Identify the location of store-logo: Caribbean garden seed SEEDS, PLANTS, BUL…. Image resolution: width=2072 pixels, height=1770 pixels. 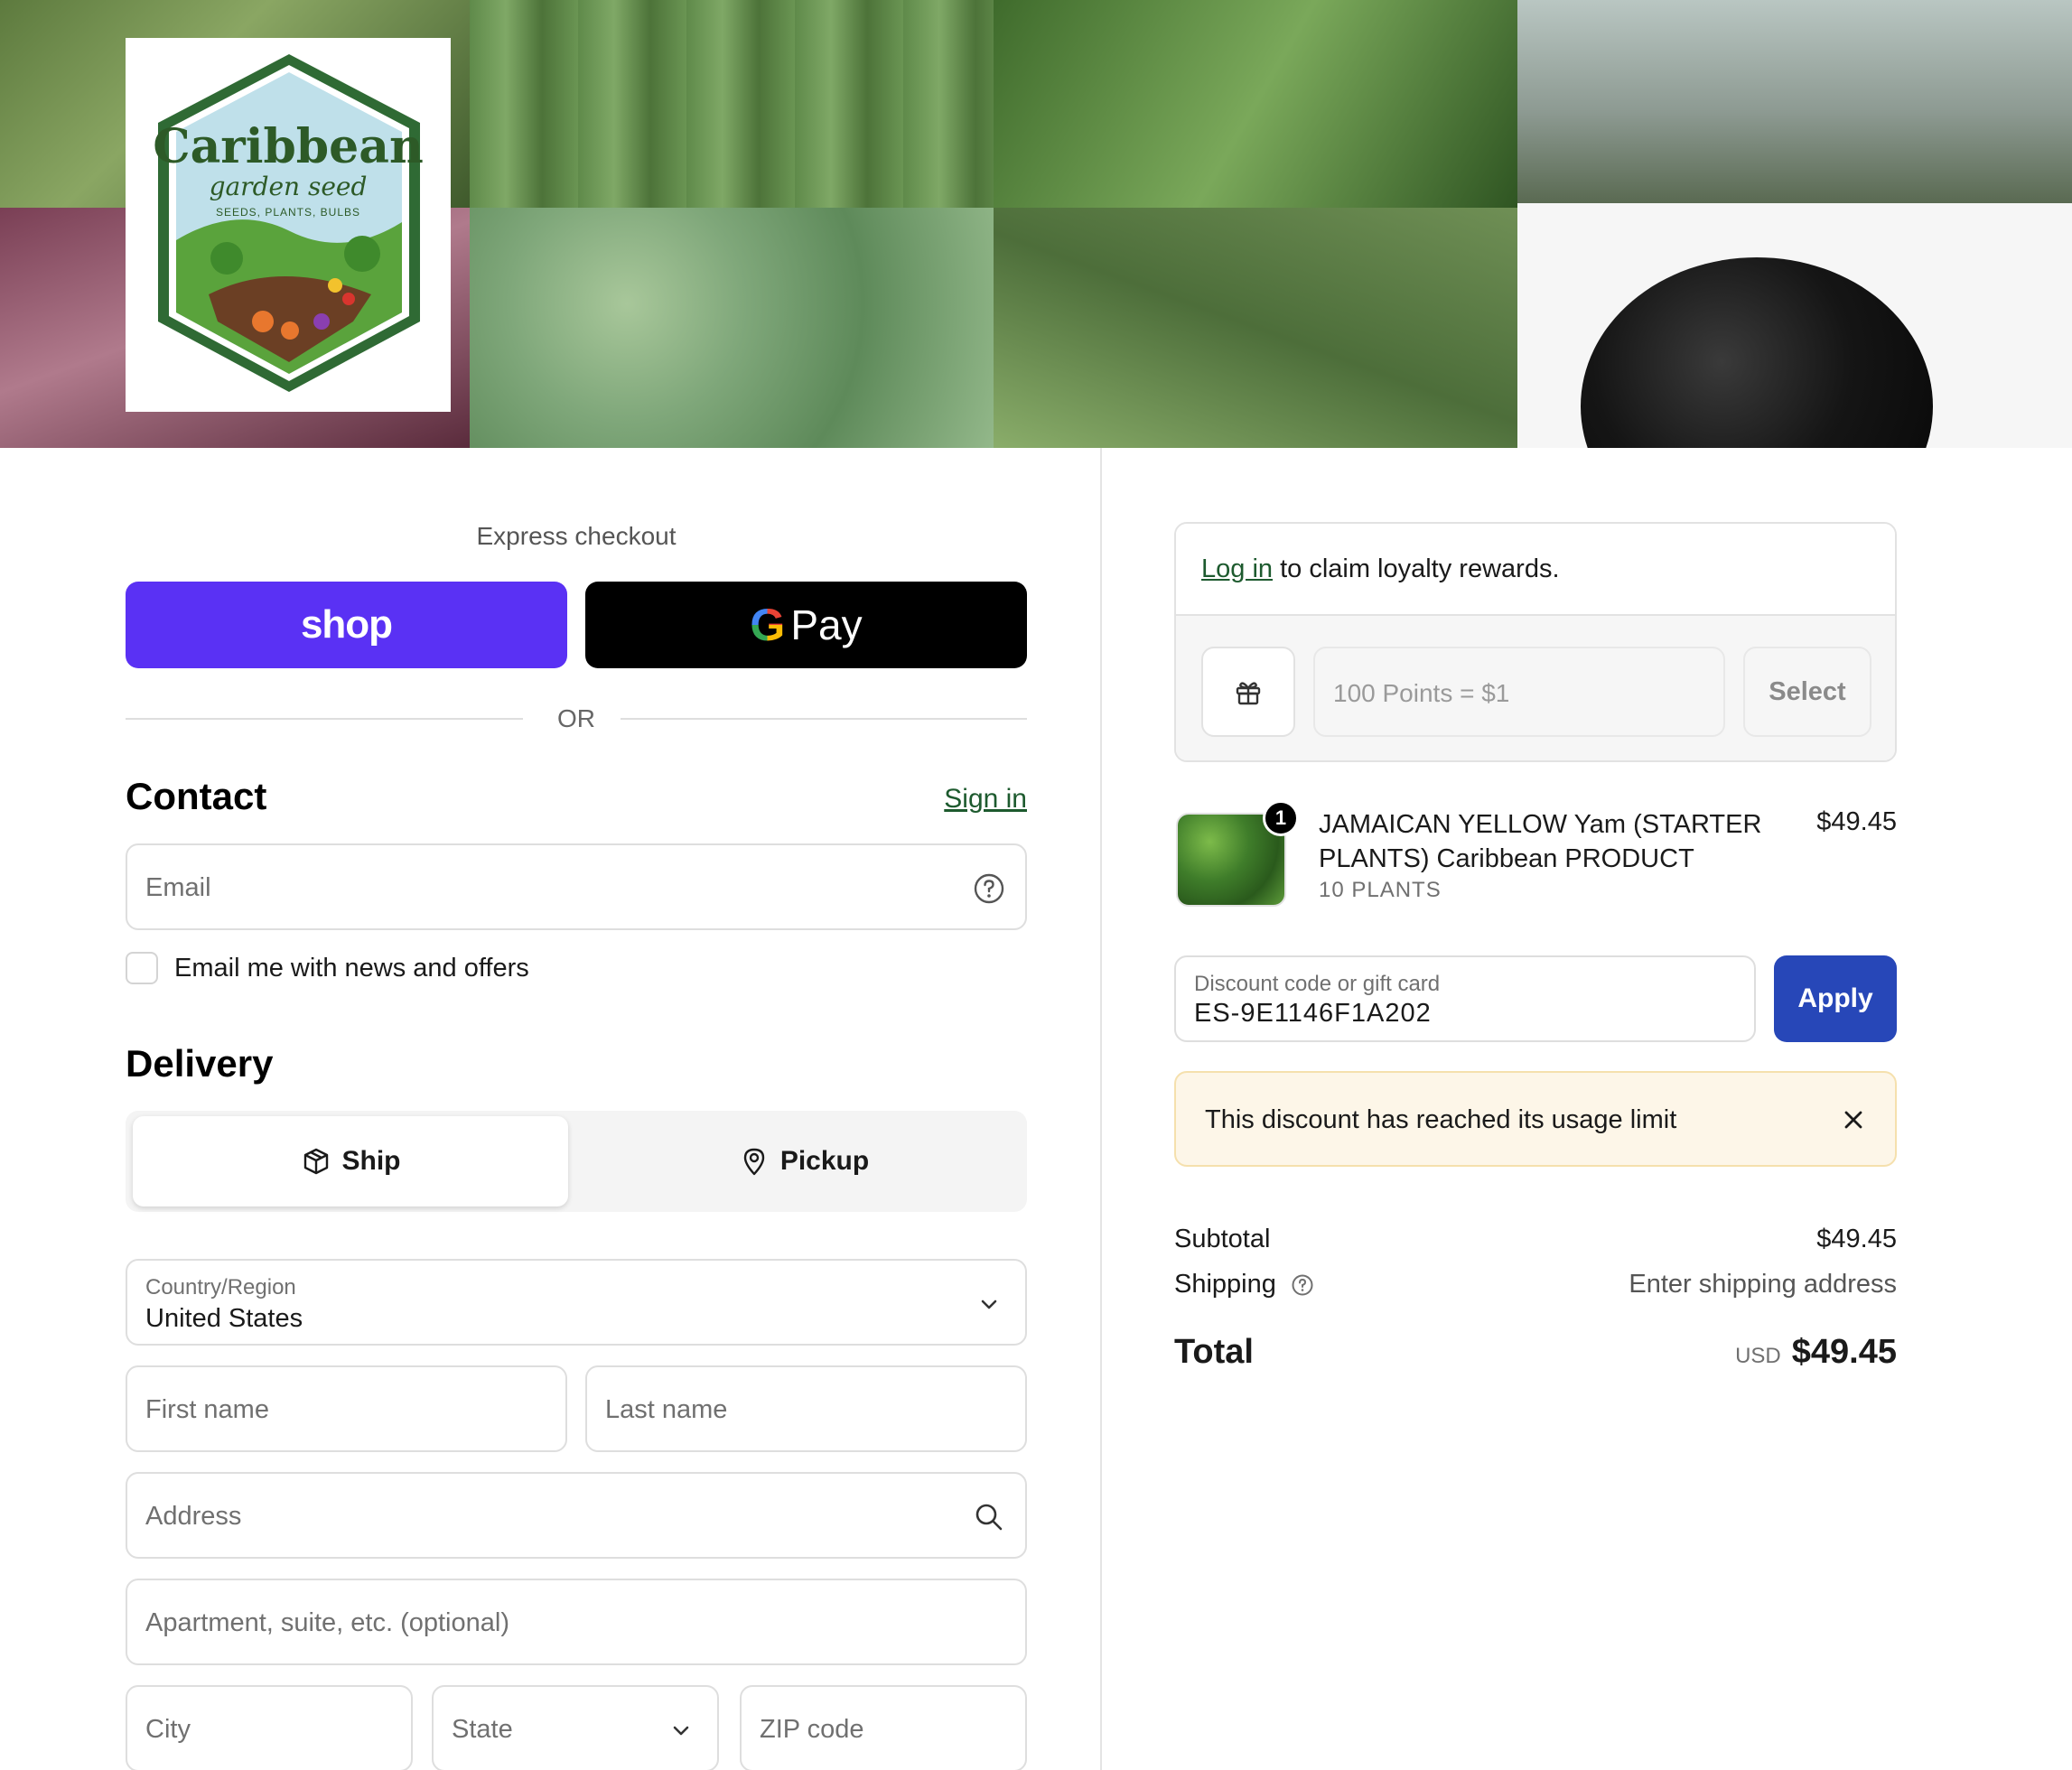
(288, 225).